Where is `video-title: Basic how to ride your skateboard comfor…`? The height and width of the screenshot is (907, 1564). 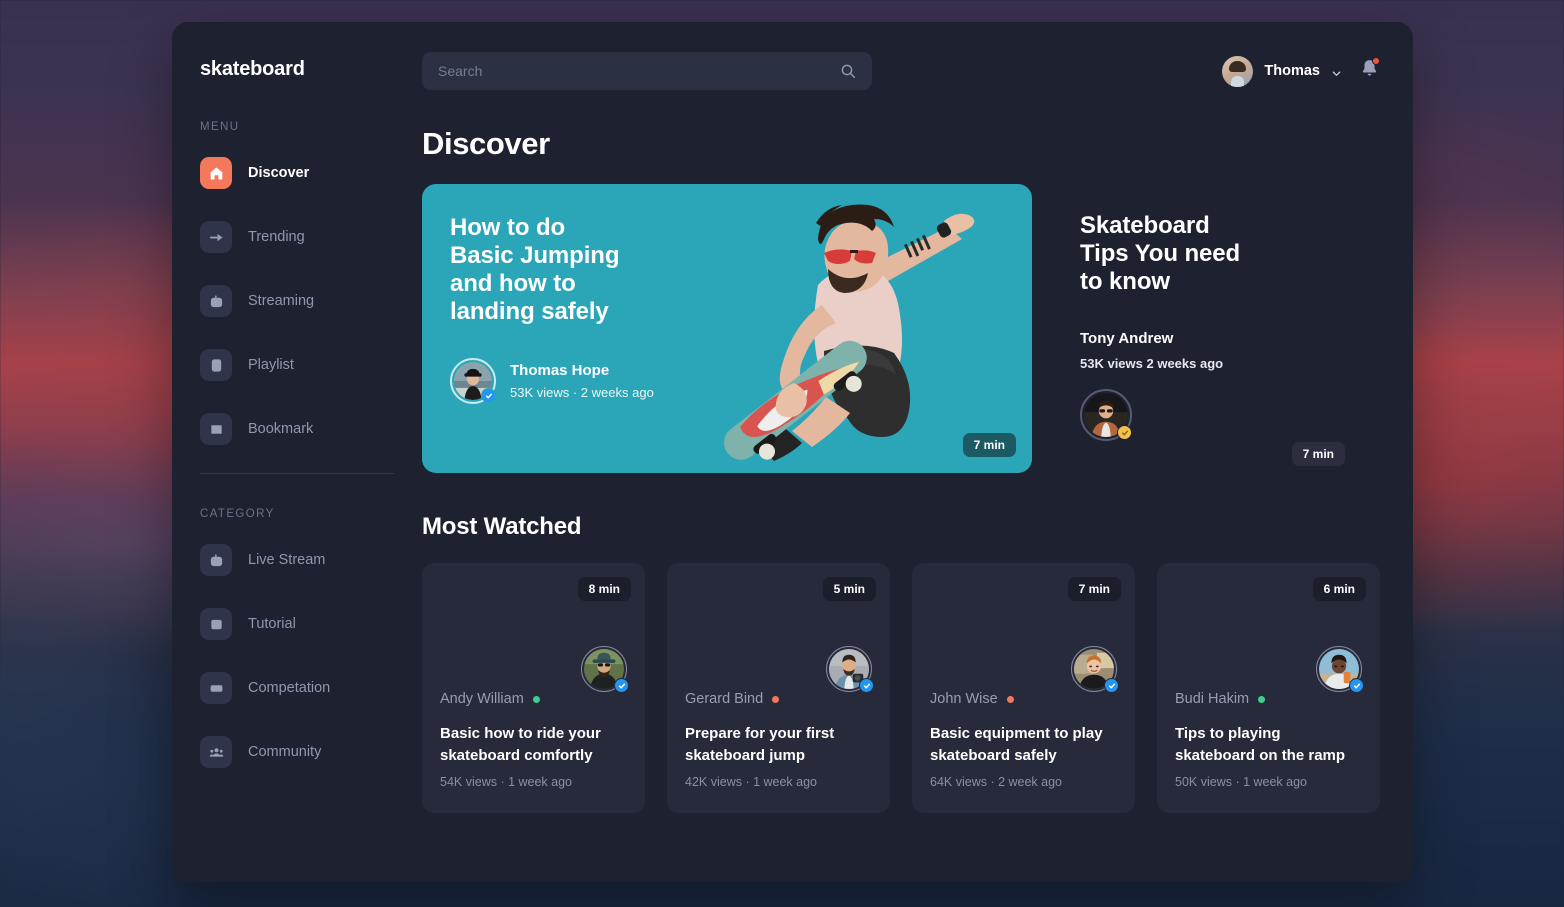 video-title: Basic how to ride your skateboard comfor… is located at coordinates (520, 744).